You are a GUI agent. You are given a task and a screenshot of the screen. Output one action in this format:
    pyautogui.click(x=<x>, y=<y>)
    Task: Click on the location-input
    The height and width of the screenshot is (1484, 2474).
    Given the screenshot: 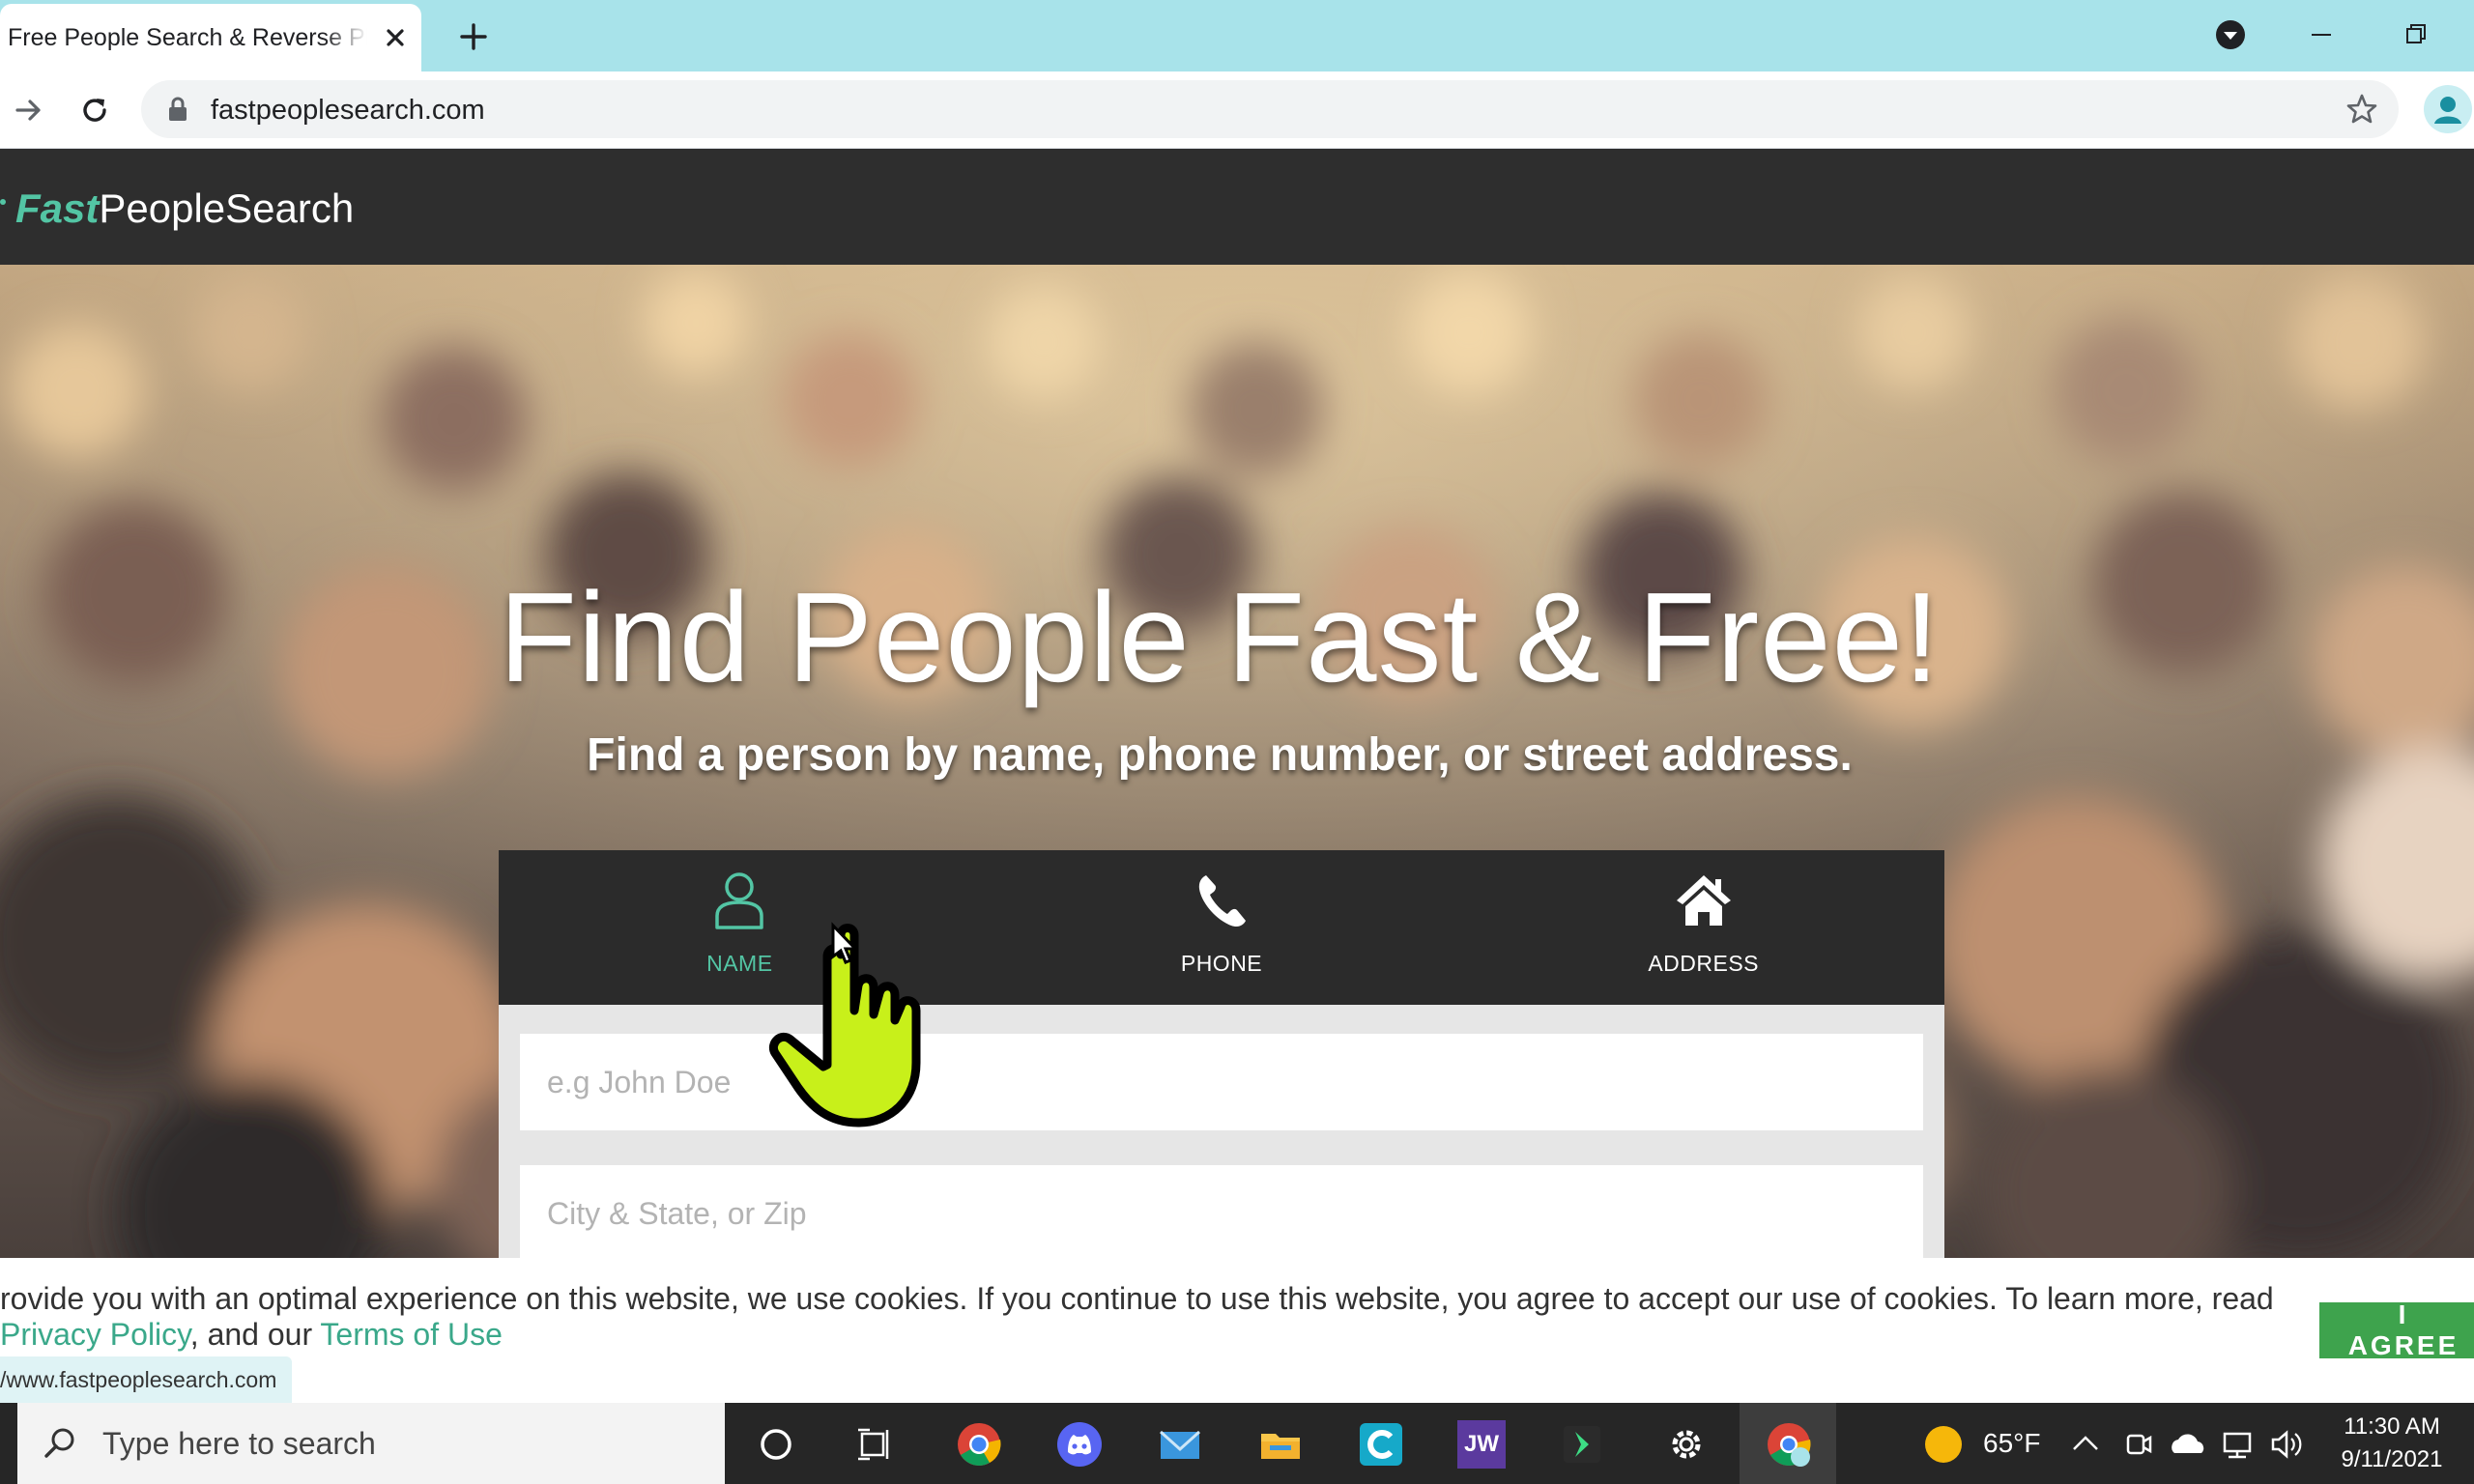 What is the action you would take?
    pyautogui.click(x=1221, y=1212)
    